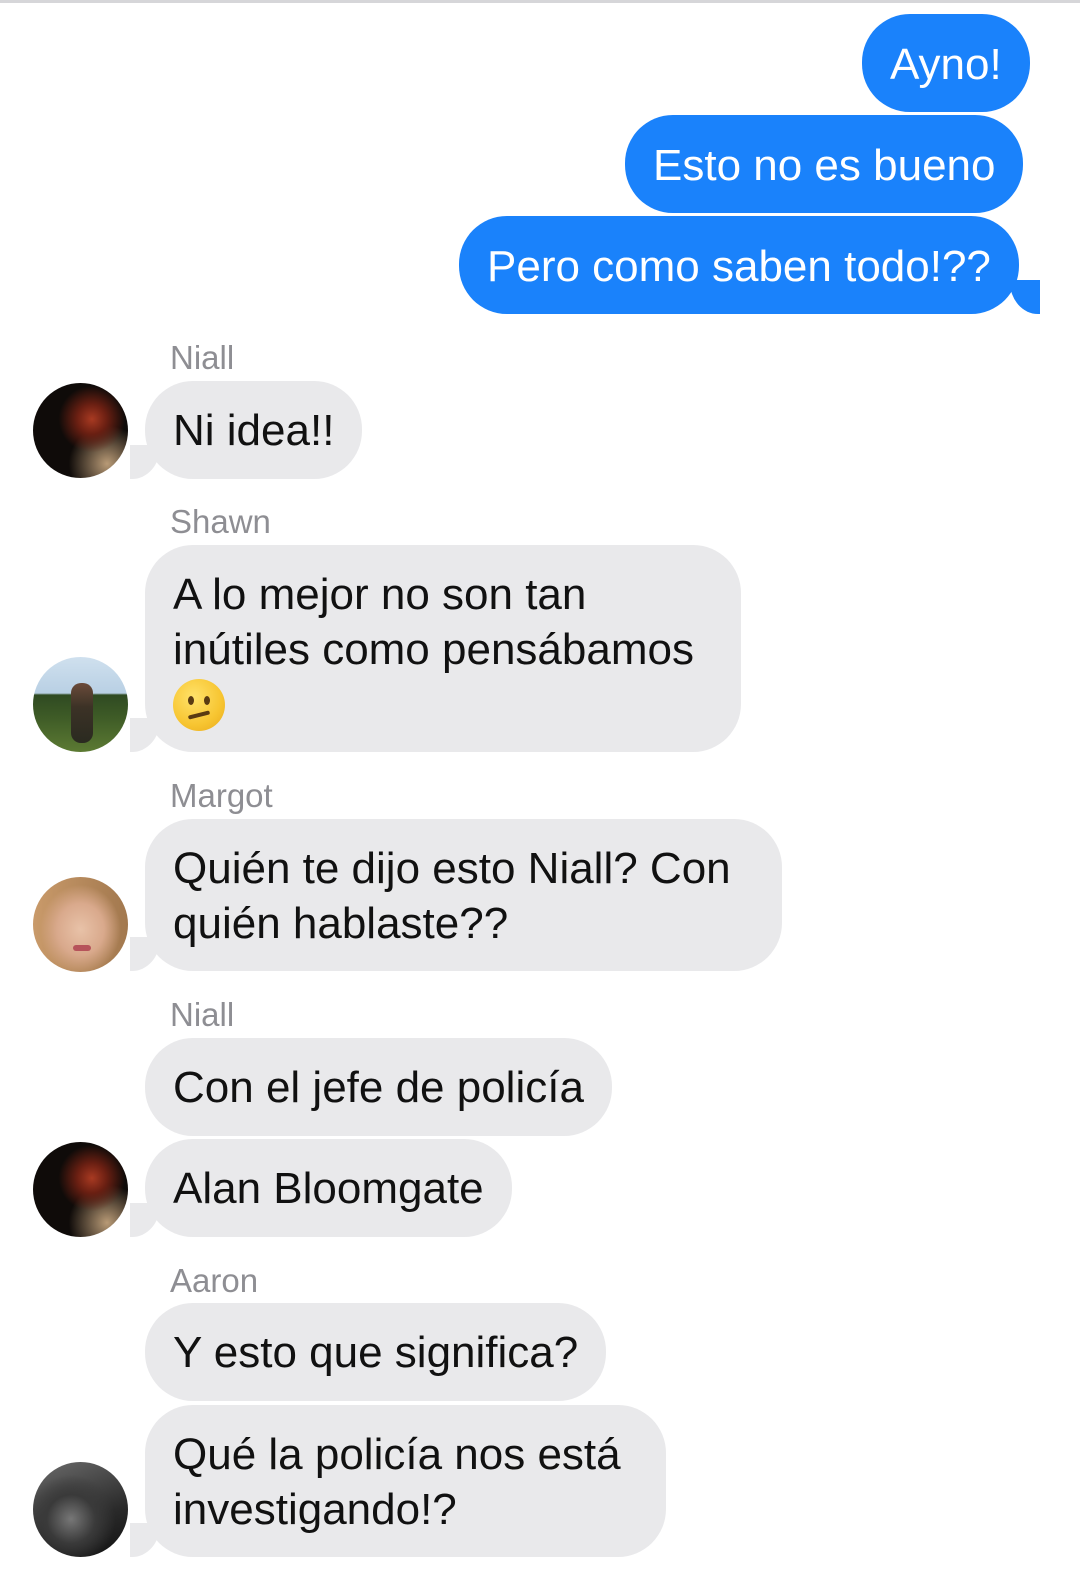 Image resolution: width=1080 pixels, height=1589 pixels. What do you see at coordinates (199, 705) in the screenshot?
I see `confused-face-emoji-icon` at bounding box center [199, 705].